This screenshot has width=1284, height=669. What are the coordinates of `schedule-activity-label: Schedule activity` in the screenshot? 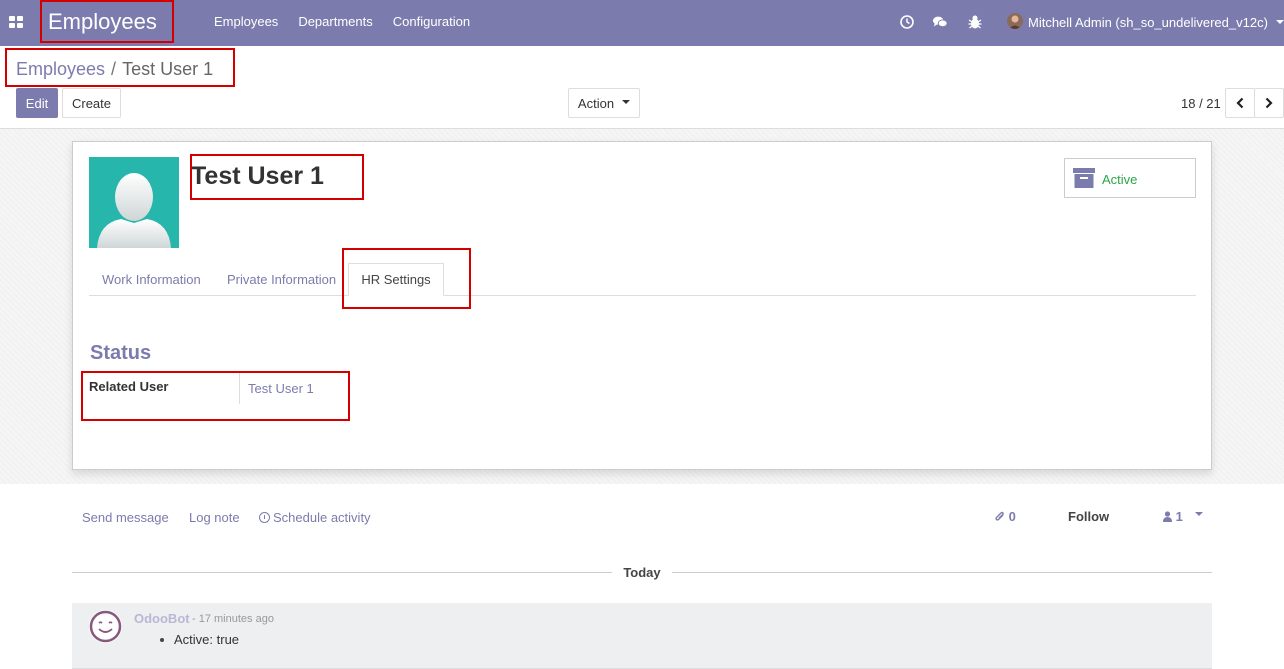 It's located at (322, 517).